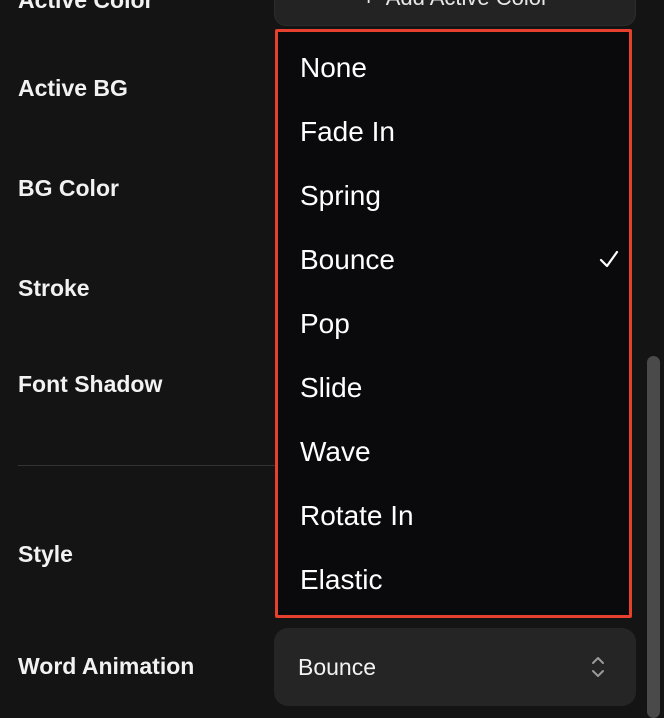 Image resolution: width=664 pixels, height=718 pixels. I want to click on dropdown-option-spring: Spring, so click(460, 196).